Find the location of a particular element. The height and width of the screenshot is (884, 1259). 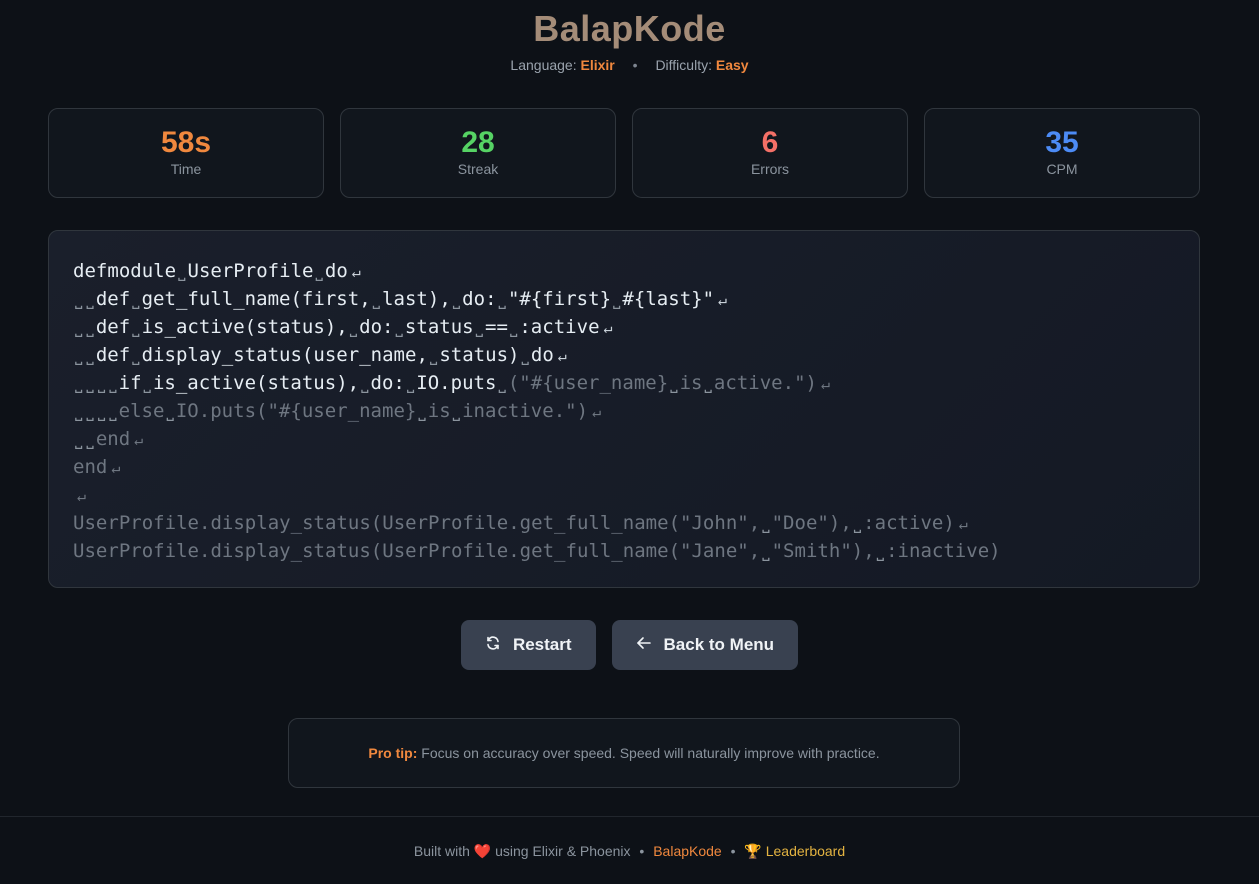

pending-code: ˽˽end is located at coordinates (102, 439).